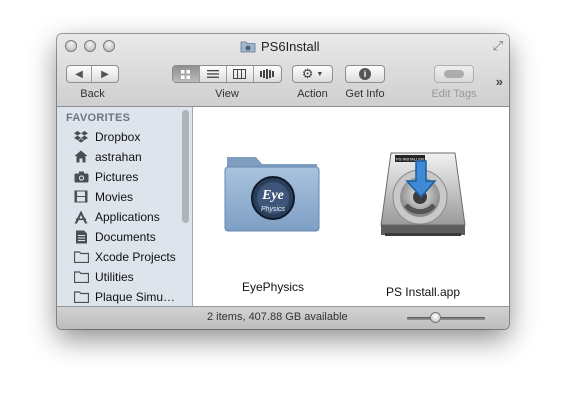  I want to click on list-view-button, so click(214, 74).